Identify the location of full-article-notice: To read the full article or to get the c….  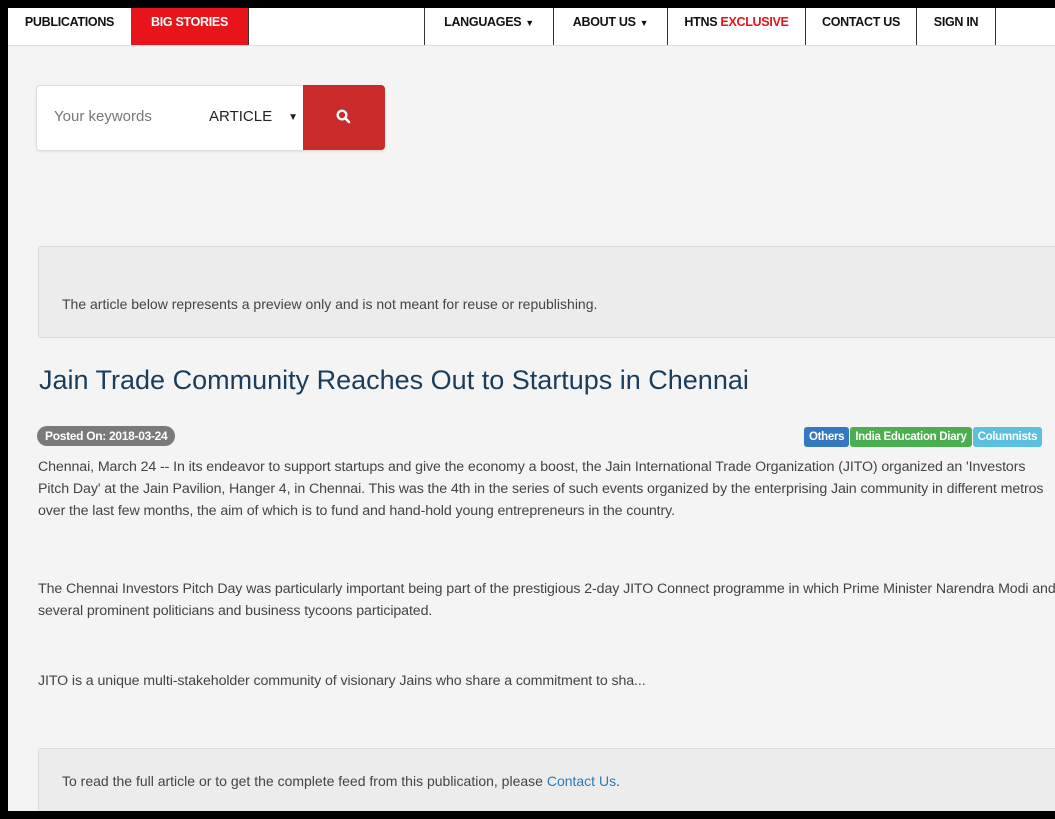
(546, 779).